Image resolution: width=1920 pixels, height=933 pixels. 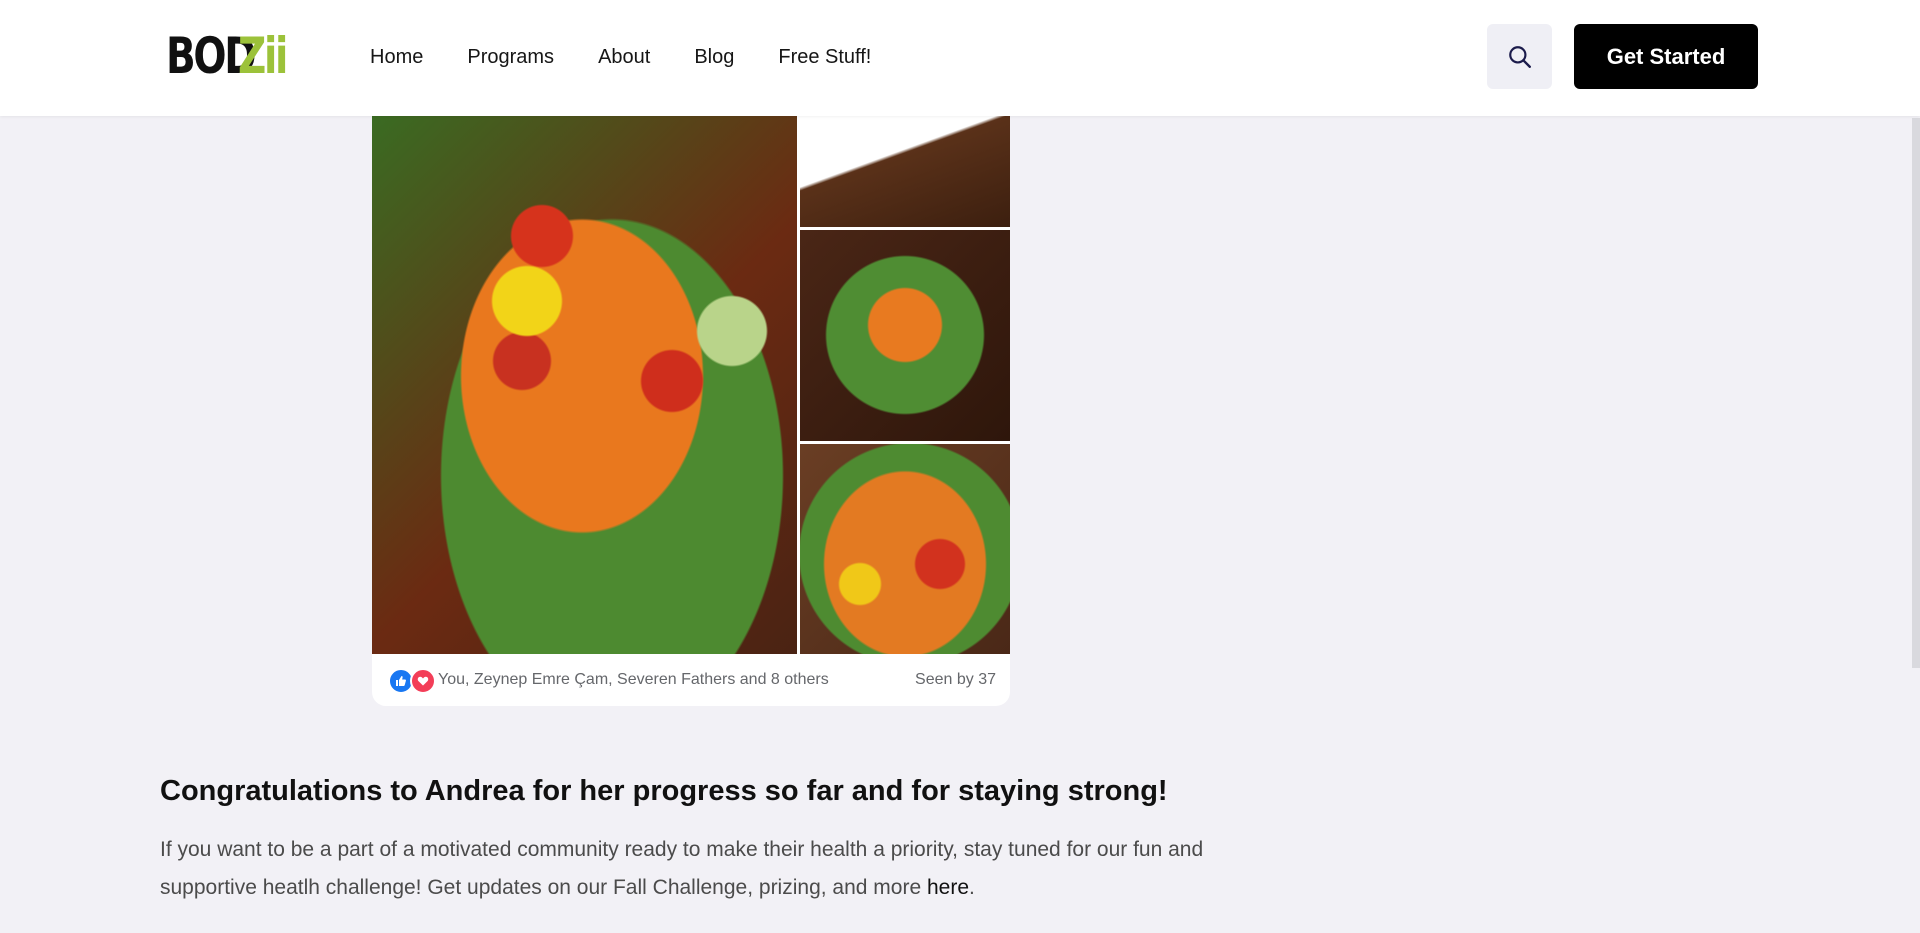 What do you see at coordinates (905, 171) in the screenshot?
I see `salad-top-photo` at bounding box center [905, 171].